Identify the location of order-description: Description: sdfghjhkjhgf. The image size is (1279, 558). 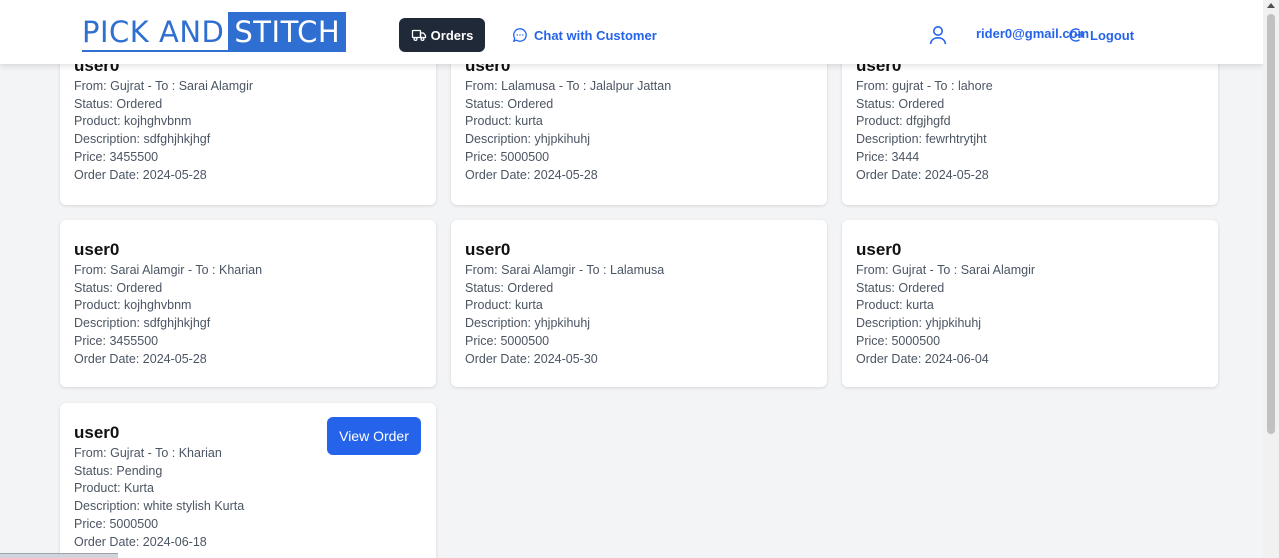
(248, 140).